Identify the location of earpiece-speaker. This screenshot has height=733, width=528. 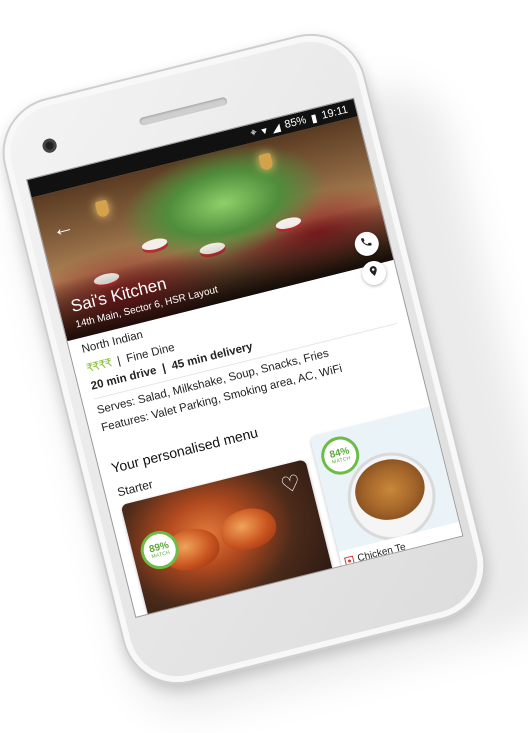
(183, 111).